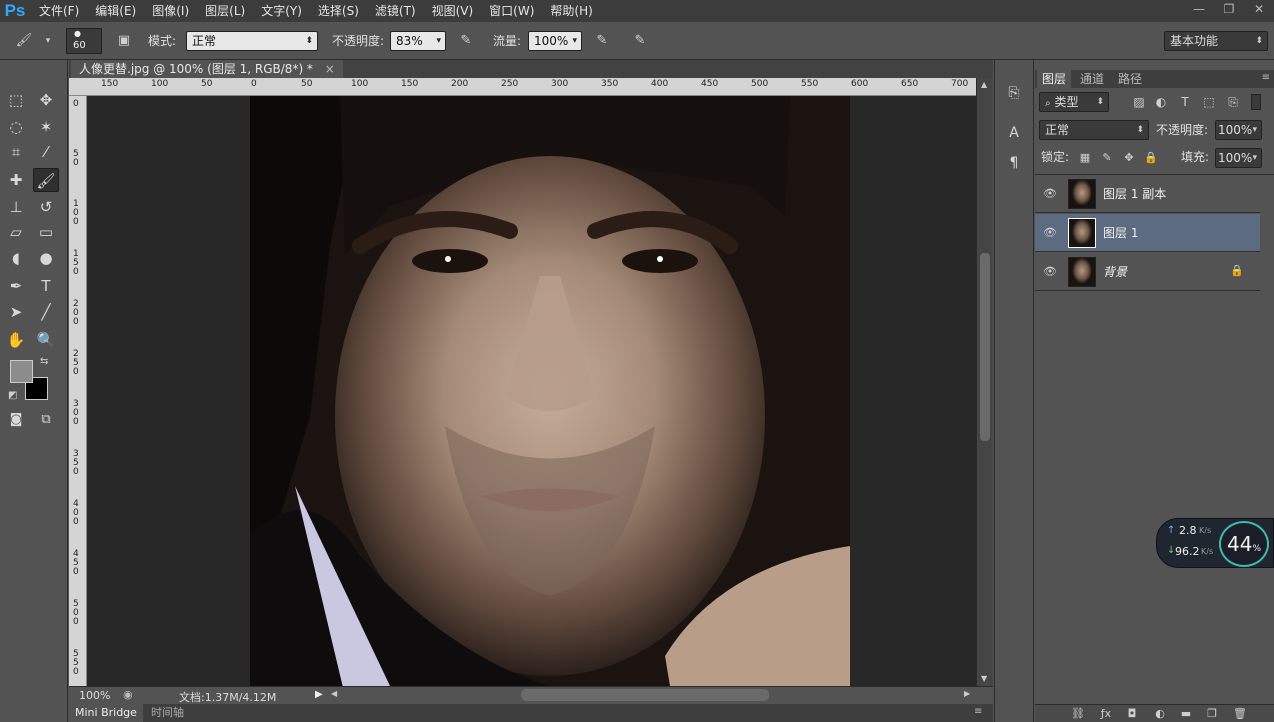 The height and width of the screenshot is (722, 1274). Describe the element at coordinates (16, 286) in the screenshot. I see `pen-tool-icon: ✒` at that location.